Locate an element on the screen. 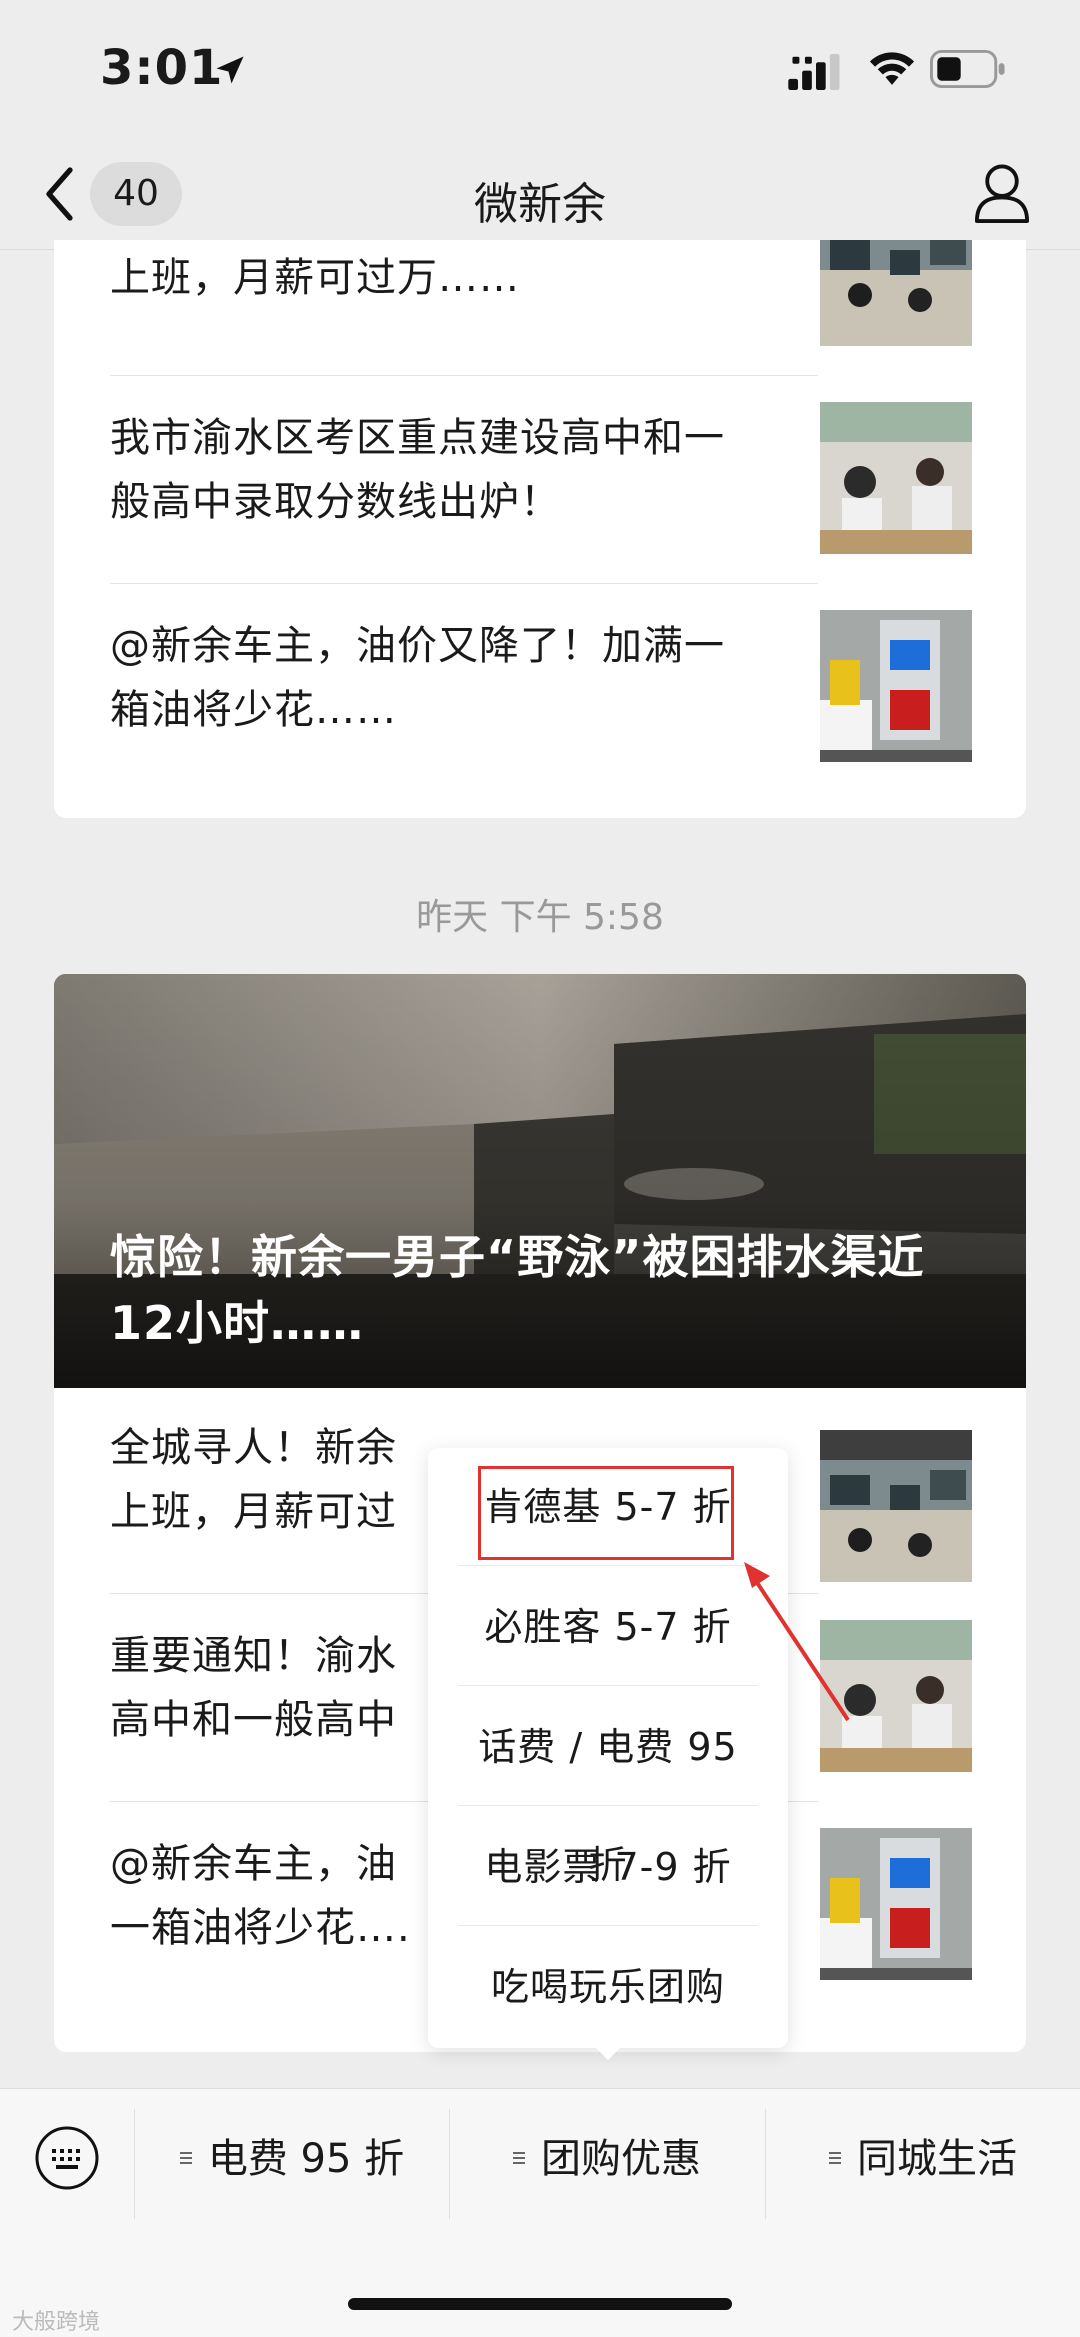  menu-item-city-life: 同城生活 is located at coordinates (923, 2159).